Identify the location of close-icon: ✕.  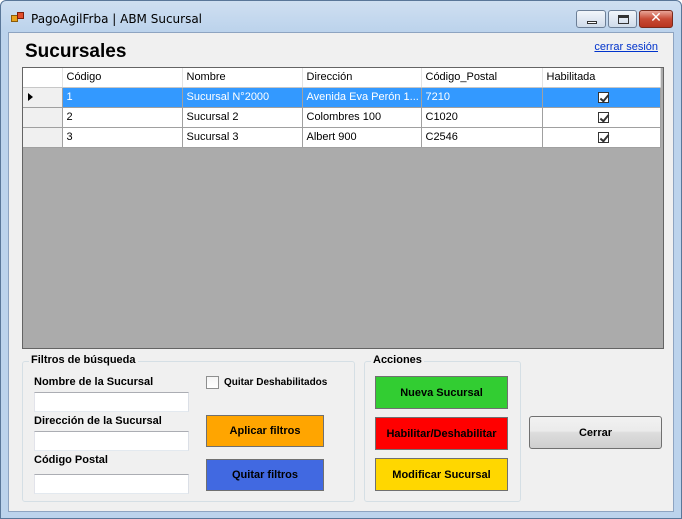
(656, 18).